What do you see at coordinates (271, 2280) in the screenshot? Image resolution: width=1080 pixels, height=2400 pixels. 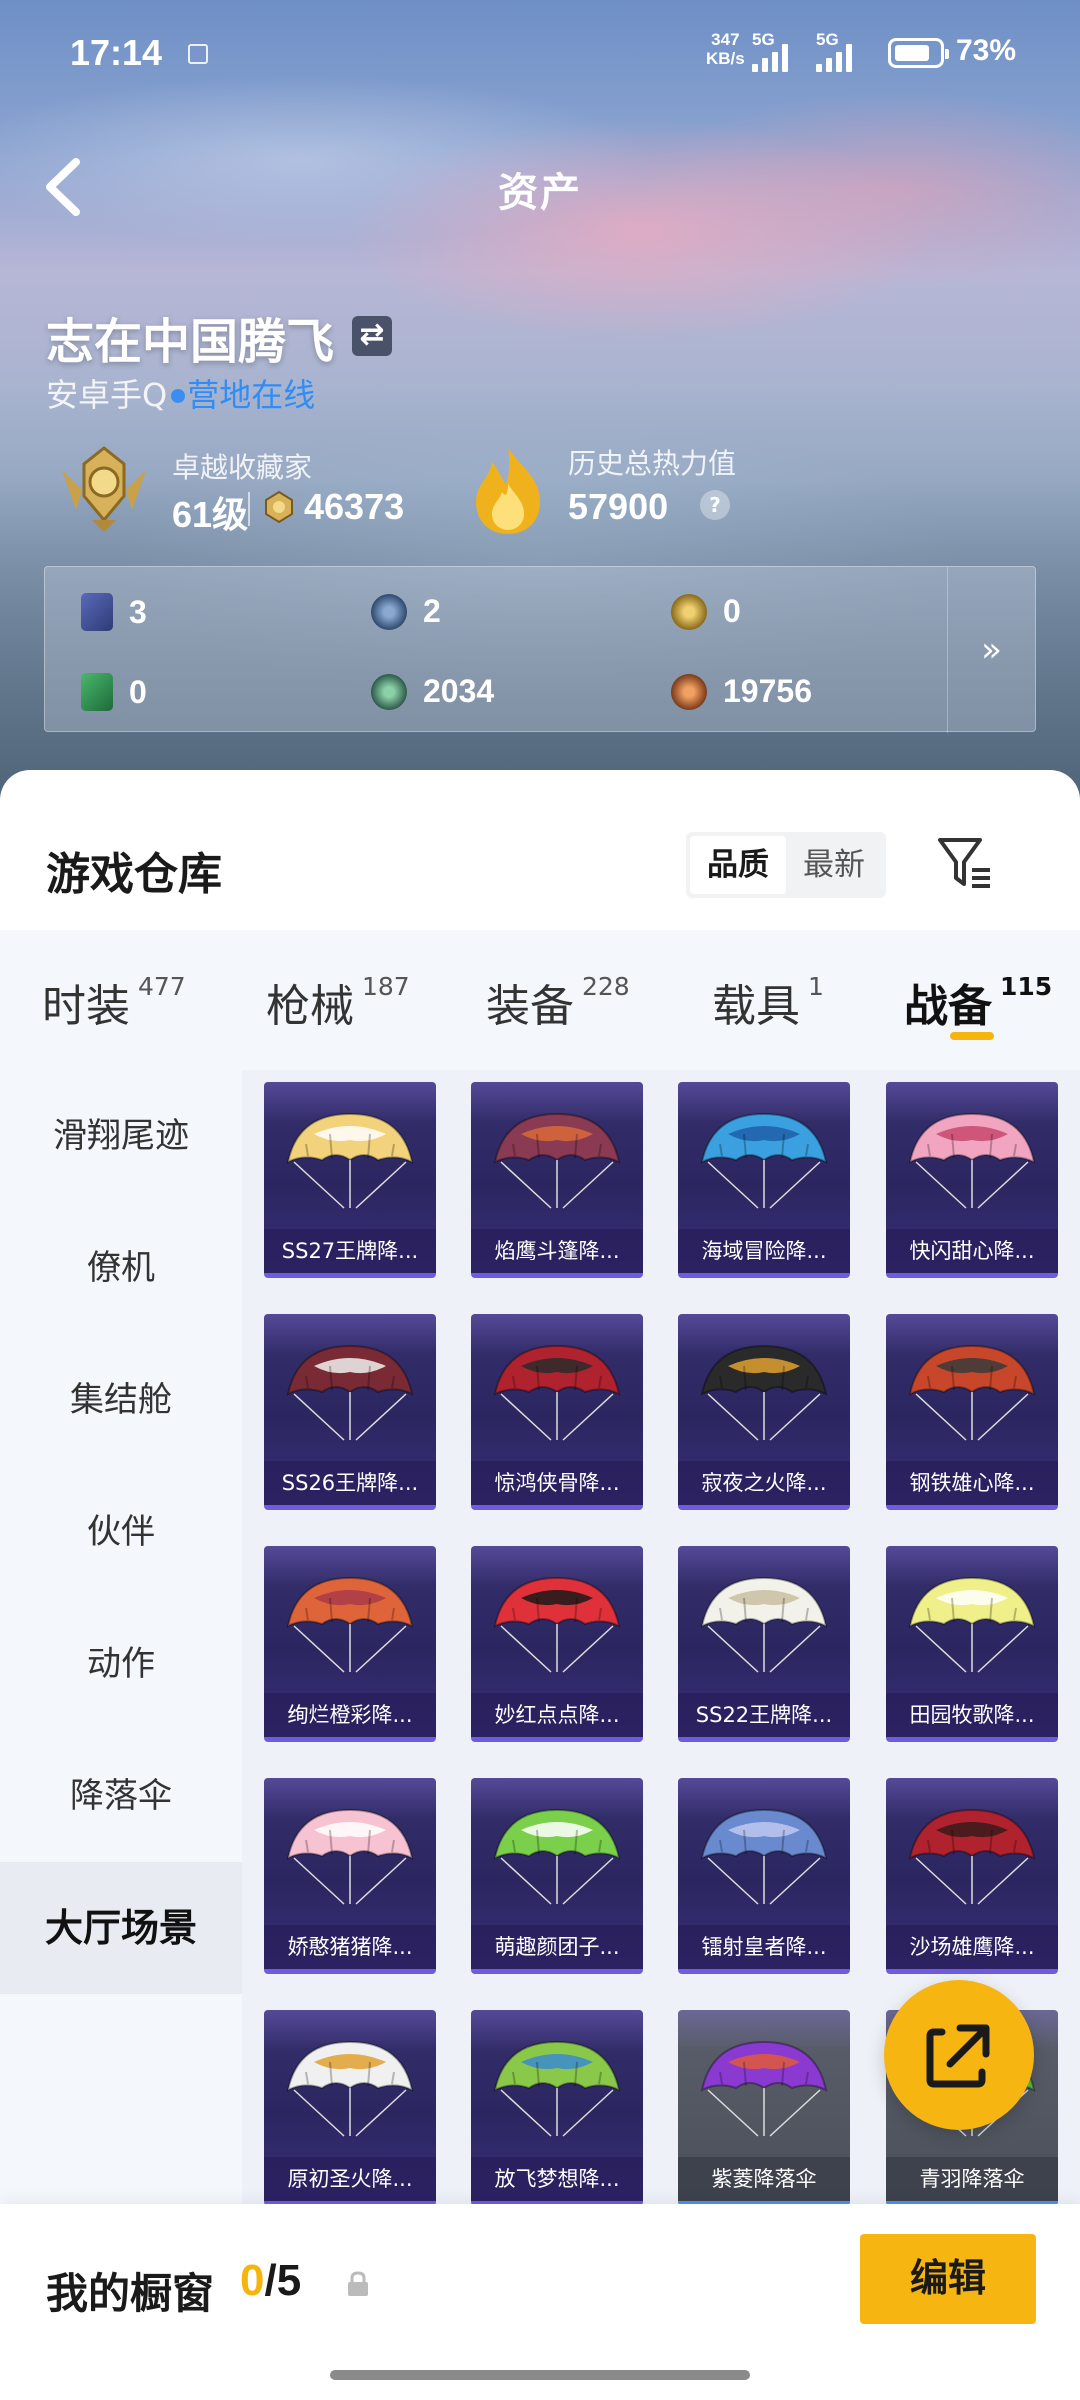 I see `showcase-count: 0/5` at bounding box center [271, 2280].